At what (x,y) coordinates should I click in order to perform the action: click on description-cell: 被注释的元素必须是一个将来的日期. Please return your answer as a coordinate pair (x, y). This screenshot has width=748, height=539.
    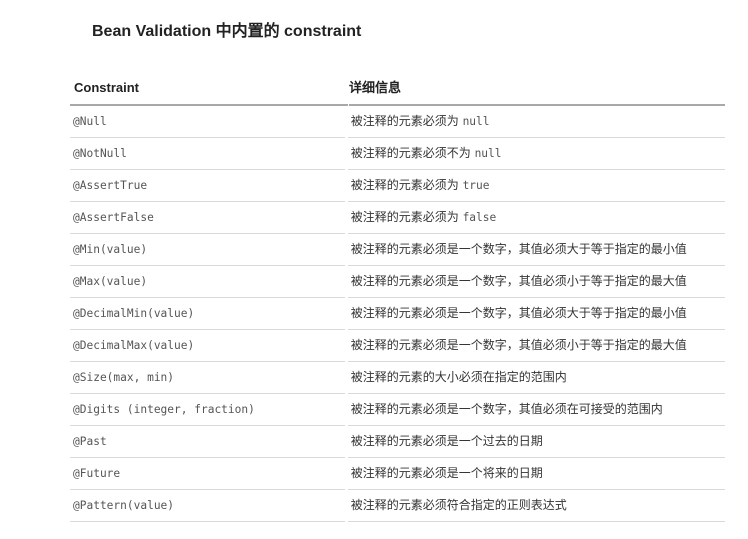
    Looking at the image, I should click on (536, 474).